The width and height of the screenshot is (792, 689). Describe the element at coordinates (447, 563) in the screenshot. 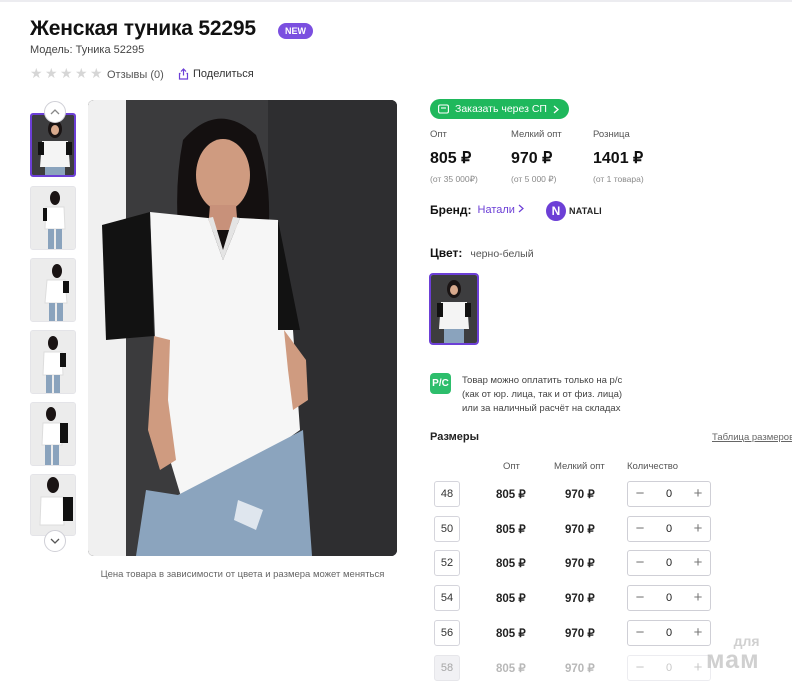

I see `size-label: 52` at that location.